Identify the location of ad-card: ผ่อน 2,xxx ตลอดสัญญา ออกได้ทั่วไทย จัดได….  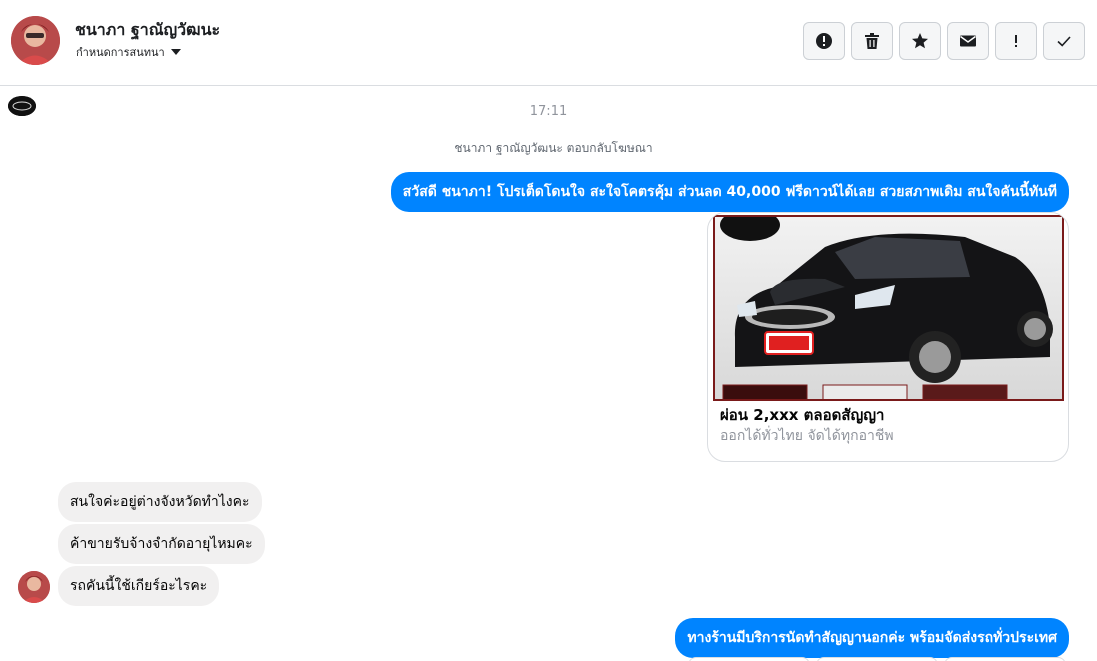
(888, 337).